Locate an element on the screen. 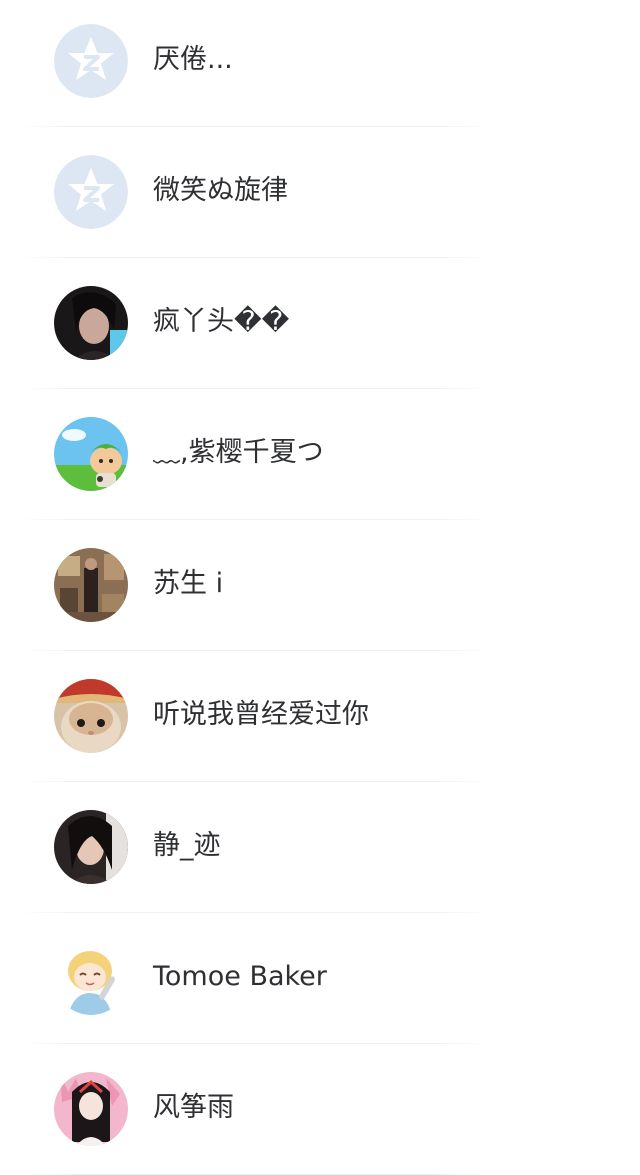 The height and width of the screenshot is (1175, 640). contact-row: 疯丫头�� is located at coordinates (320, 323).